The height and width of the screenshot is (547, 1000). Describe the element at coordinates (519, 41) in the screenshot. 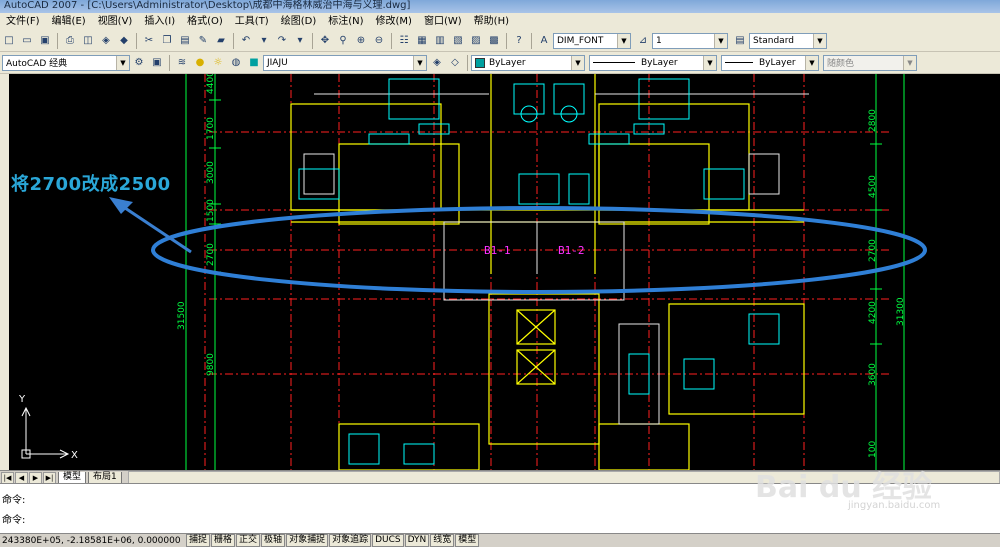

I see `help-icon: ?` at that location.